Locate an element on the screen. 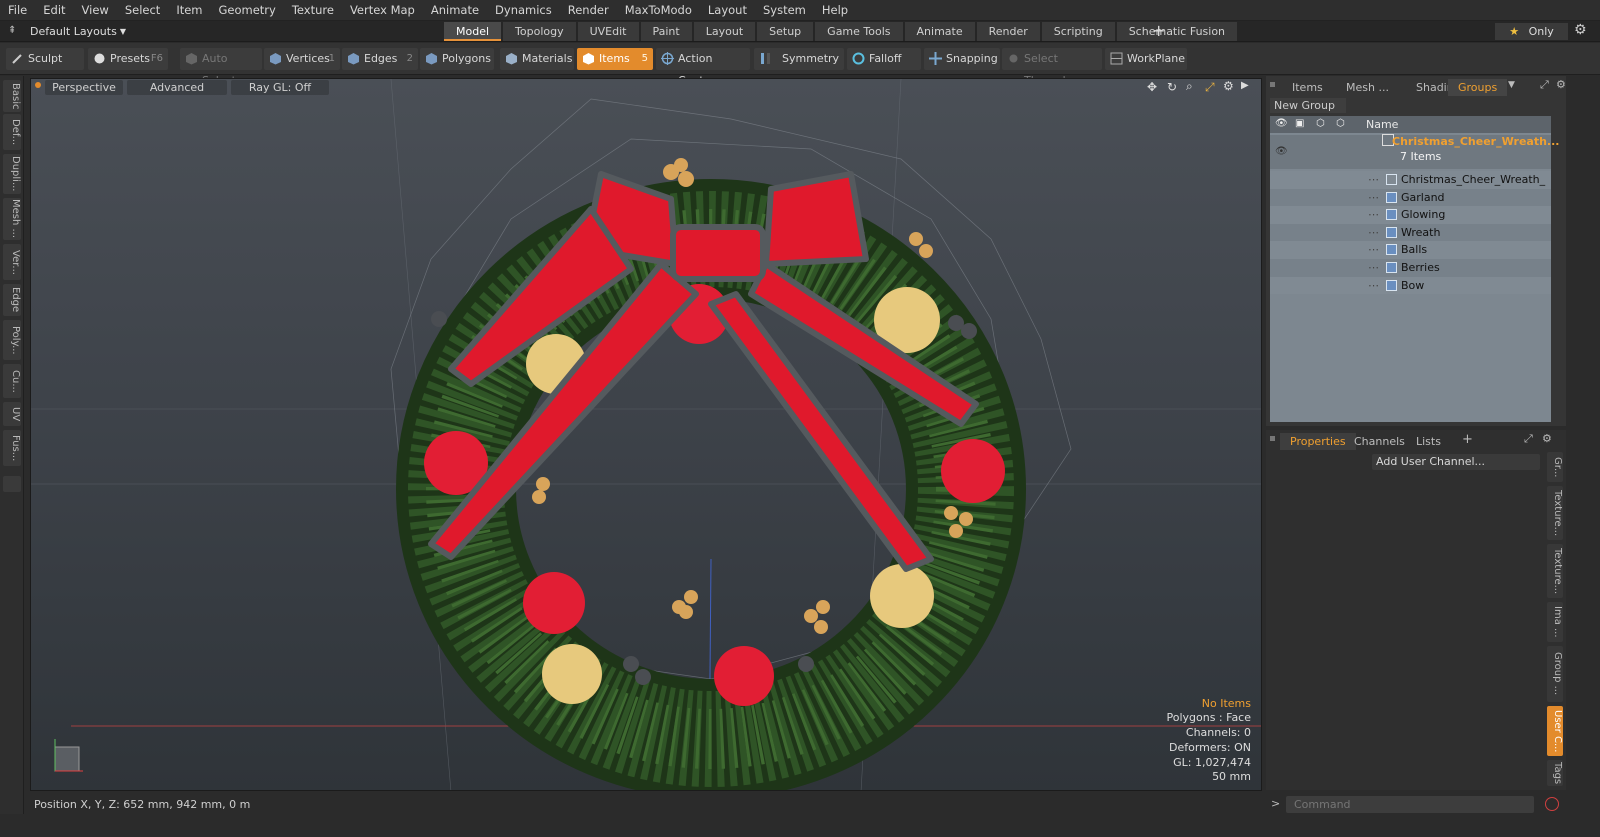 The image size is (1600, 837). render-icon: ⬡ is located at coordinates (1322, 124).